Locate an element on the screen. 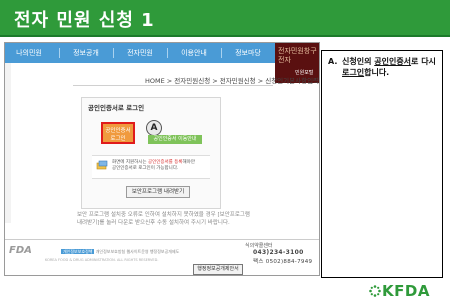 The width and height of the screenshot is (450, 304). login-panel-title: 공인인증서로 로그인 is located at coordinates (116, 108).